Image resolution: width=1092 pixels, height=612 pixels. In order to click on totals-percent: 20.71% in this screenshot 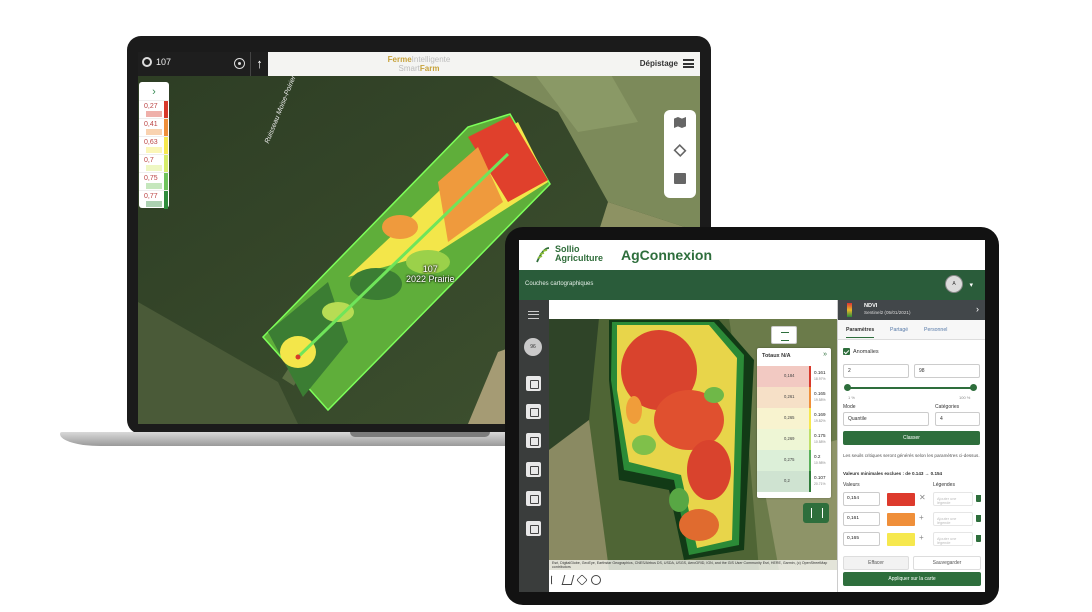, I will do `click(820, 484)`.